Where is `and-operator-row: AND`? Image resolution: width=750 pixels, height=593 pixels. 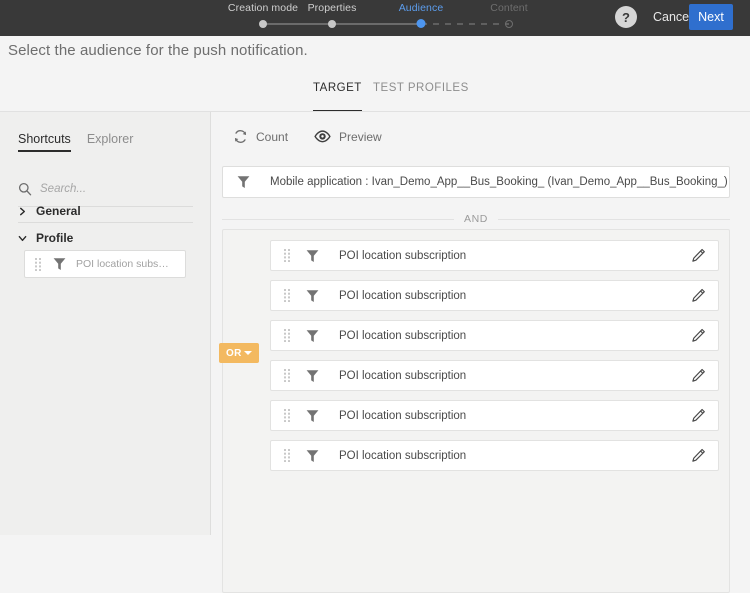
and-operator-row: AND is located at coordinates (476, 219).